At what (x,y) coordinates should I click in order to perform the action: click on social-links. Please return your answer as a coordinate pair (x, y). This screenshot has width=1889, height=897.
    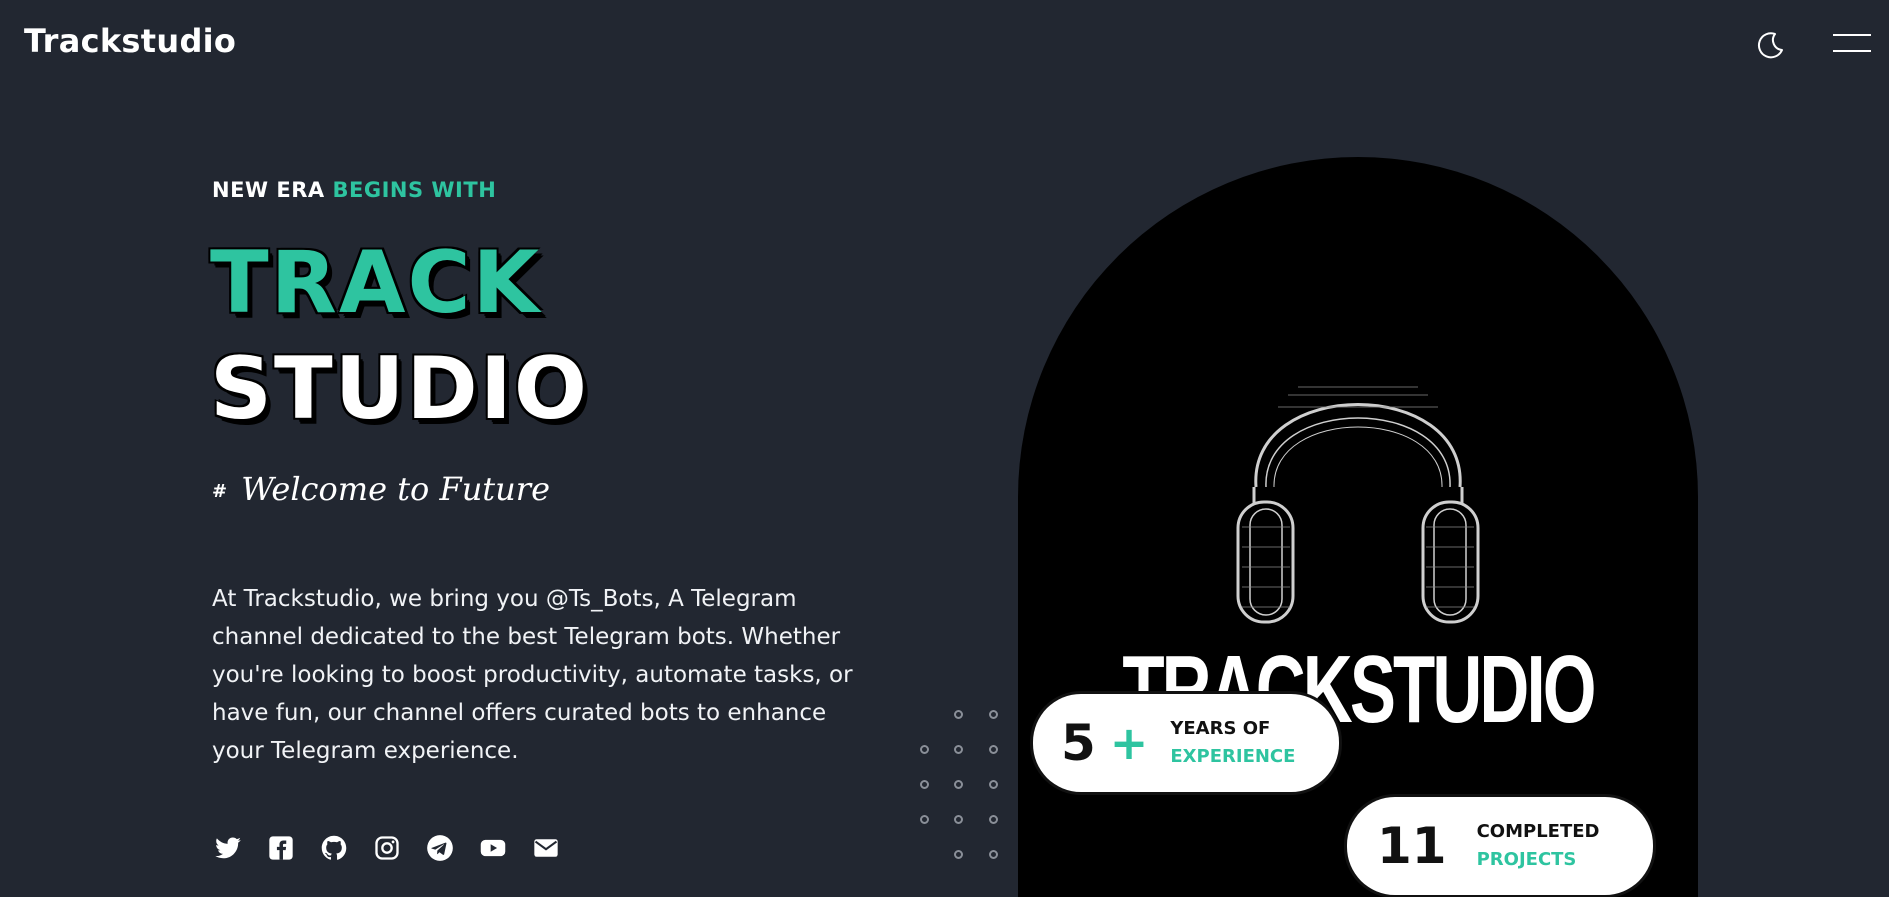
    Looking at the image, I should click on (386, 847).